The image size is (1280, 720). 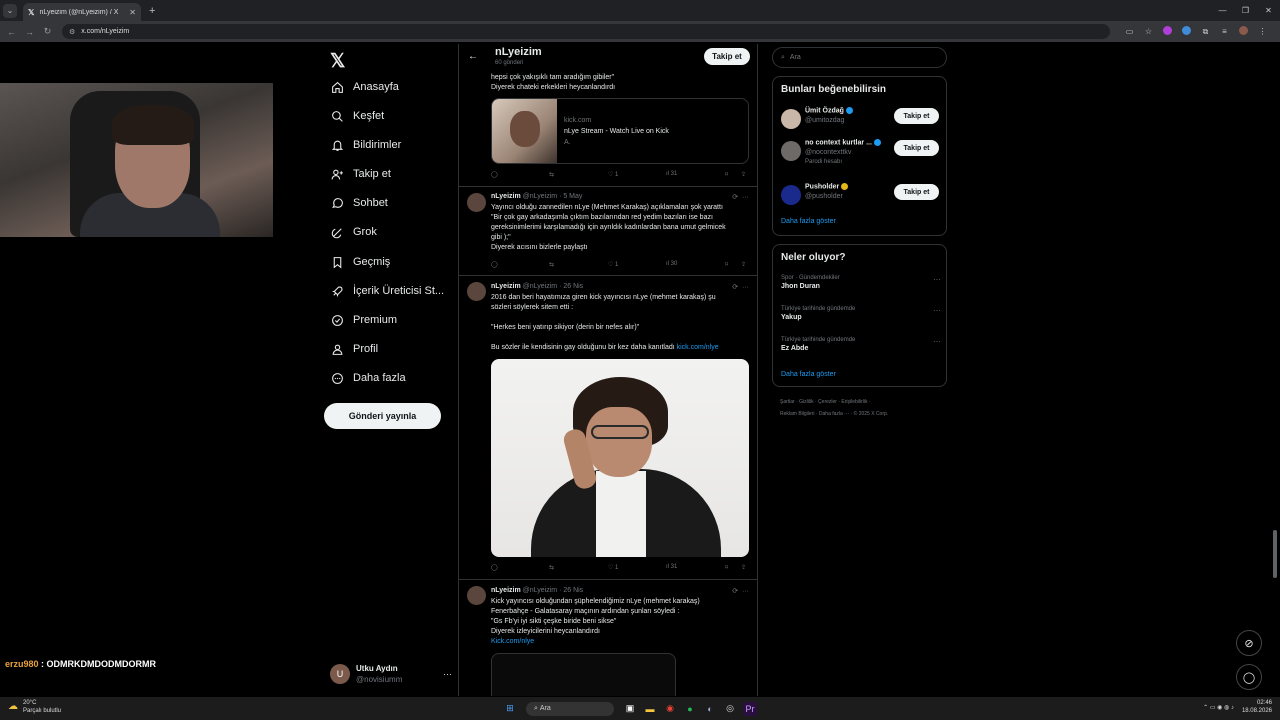 I want to click on file-explorer-icon: ▬, so click(x=650, y=709).